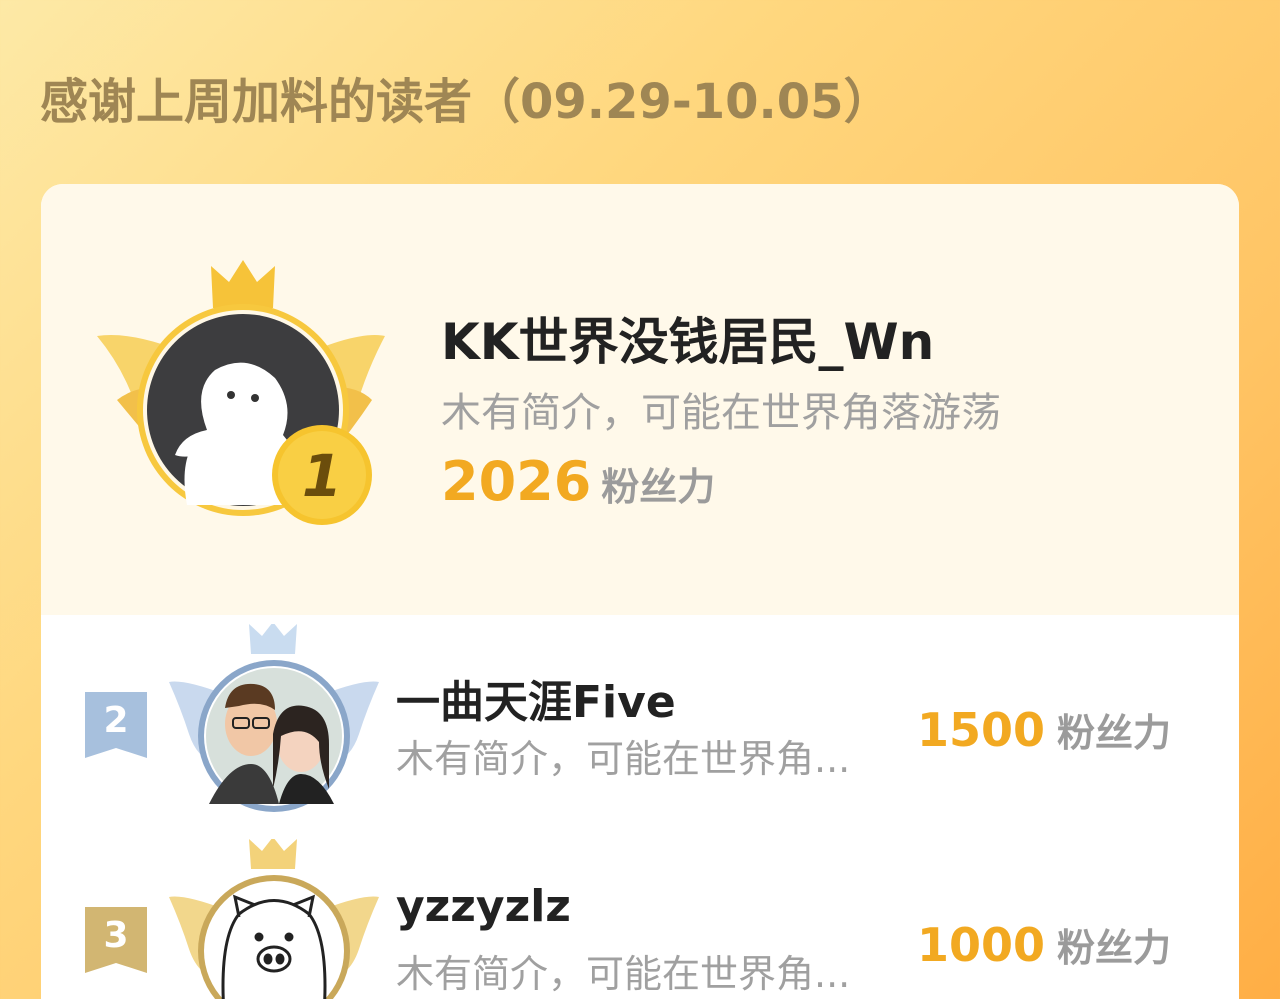 Image resolution: width=1280 pixels, height=999 pixels. Describe the element at coordinates (721, 413) in the screenshot. I see `reader-intro: 木有简介，可能在世界角落游荡` at that location.